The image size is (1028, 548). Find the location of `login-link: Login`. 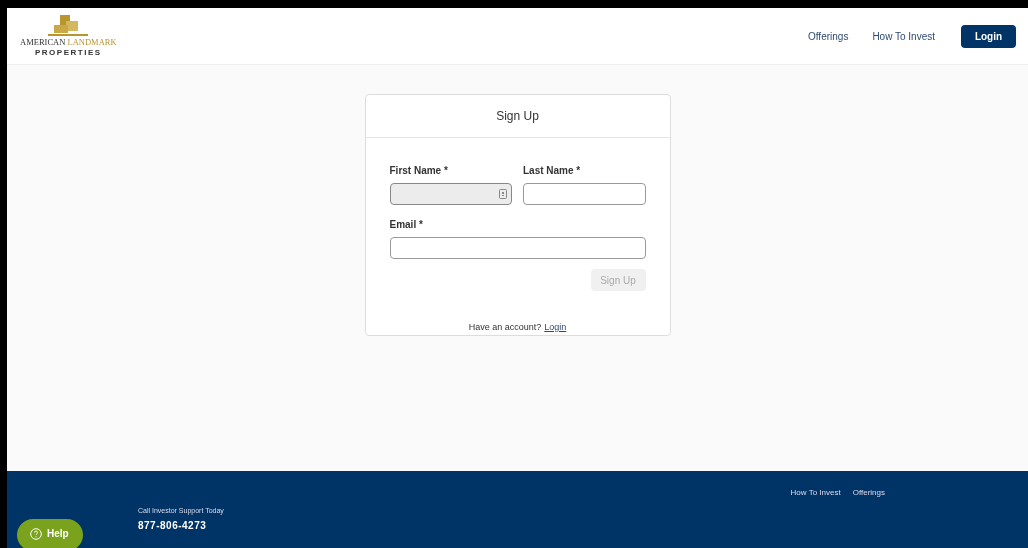

login-link: Login is located at coordinates (555, 328).